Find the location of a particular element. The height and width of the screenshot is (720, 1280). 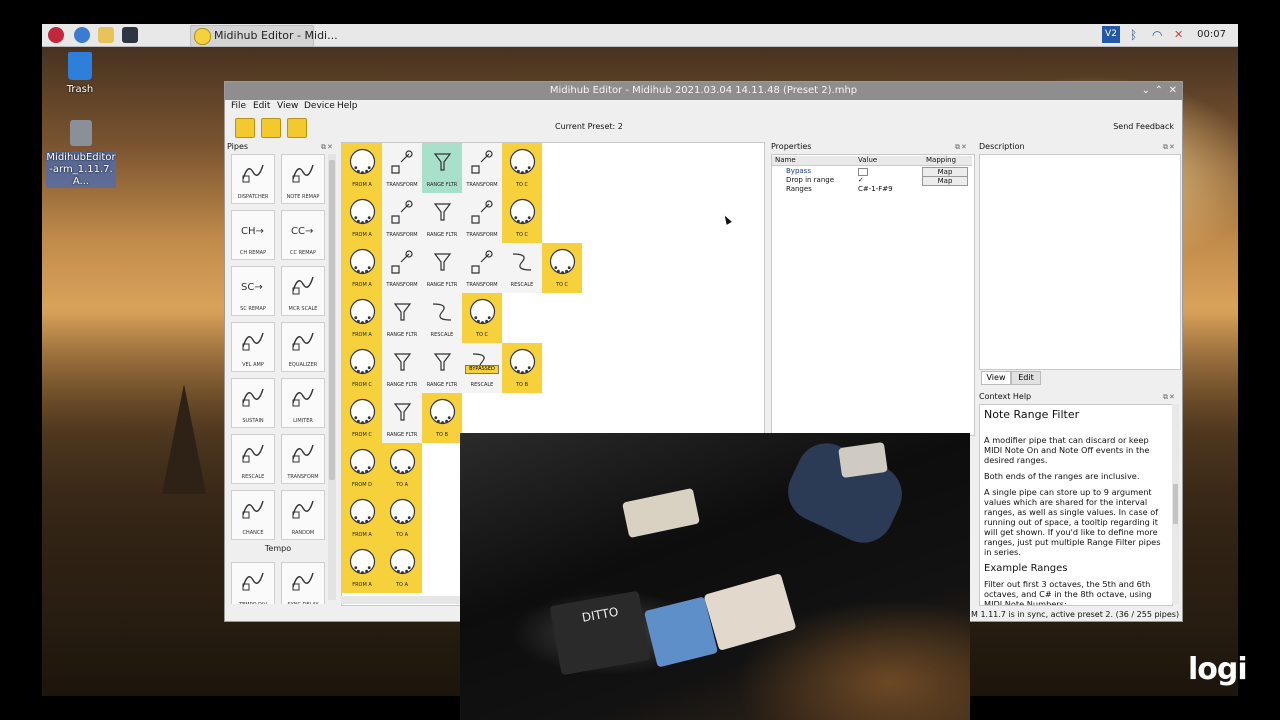

close-icon: ✕ is located at coordinates (1173, 91).